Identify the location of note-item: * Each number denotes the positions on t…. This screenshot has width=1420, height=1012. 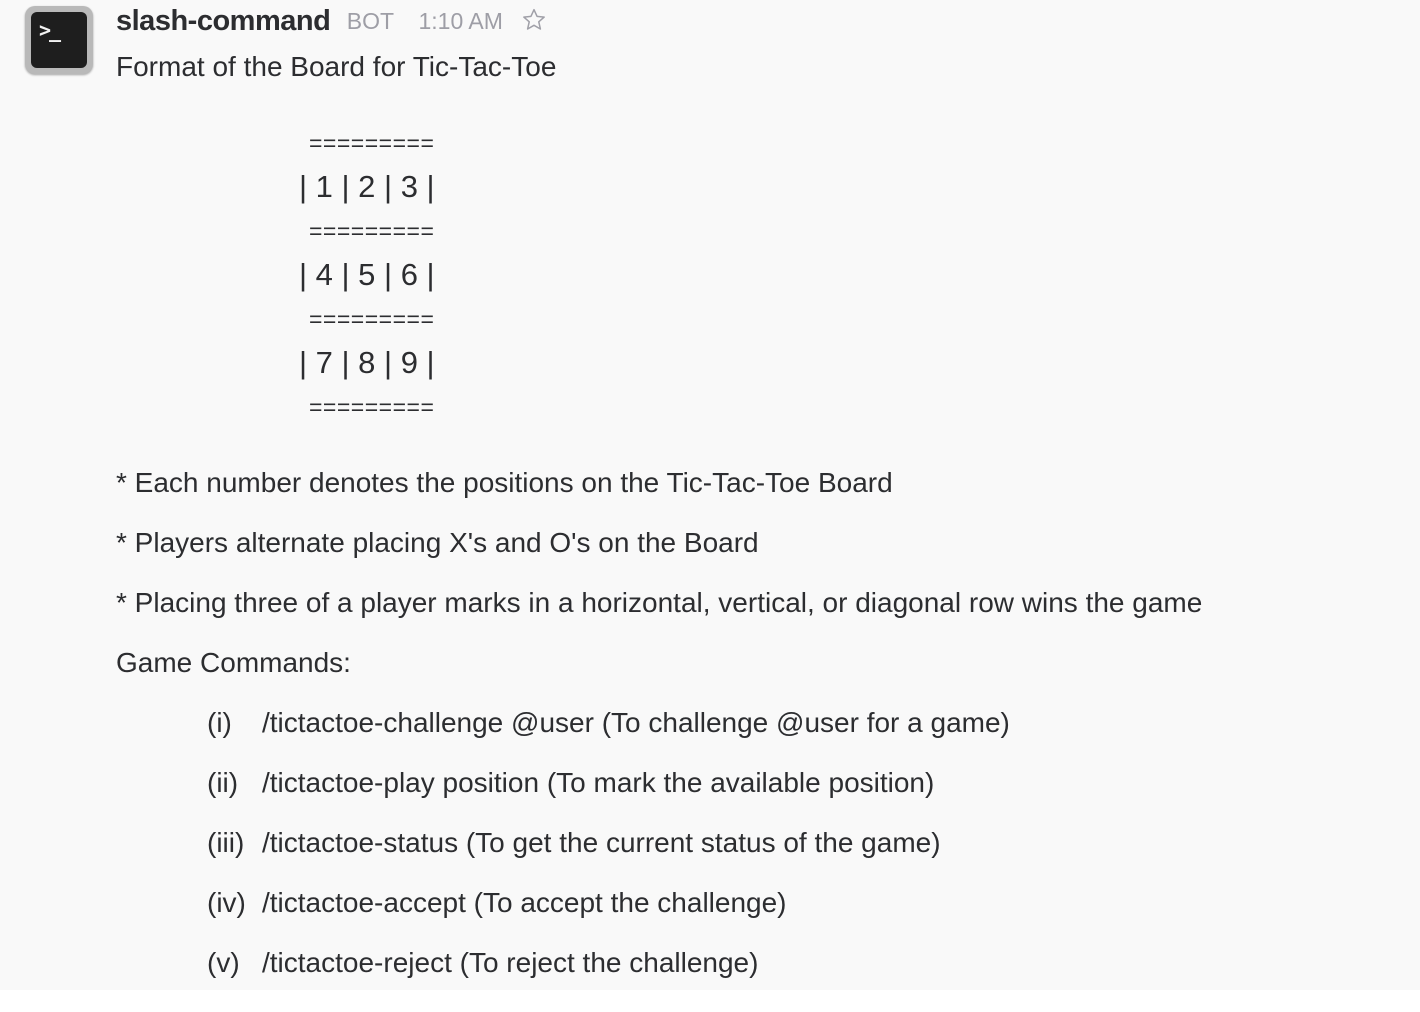
(504, 482).